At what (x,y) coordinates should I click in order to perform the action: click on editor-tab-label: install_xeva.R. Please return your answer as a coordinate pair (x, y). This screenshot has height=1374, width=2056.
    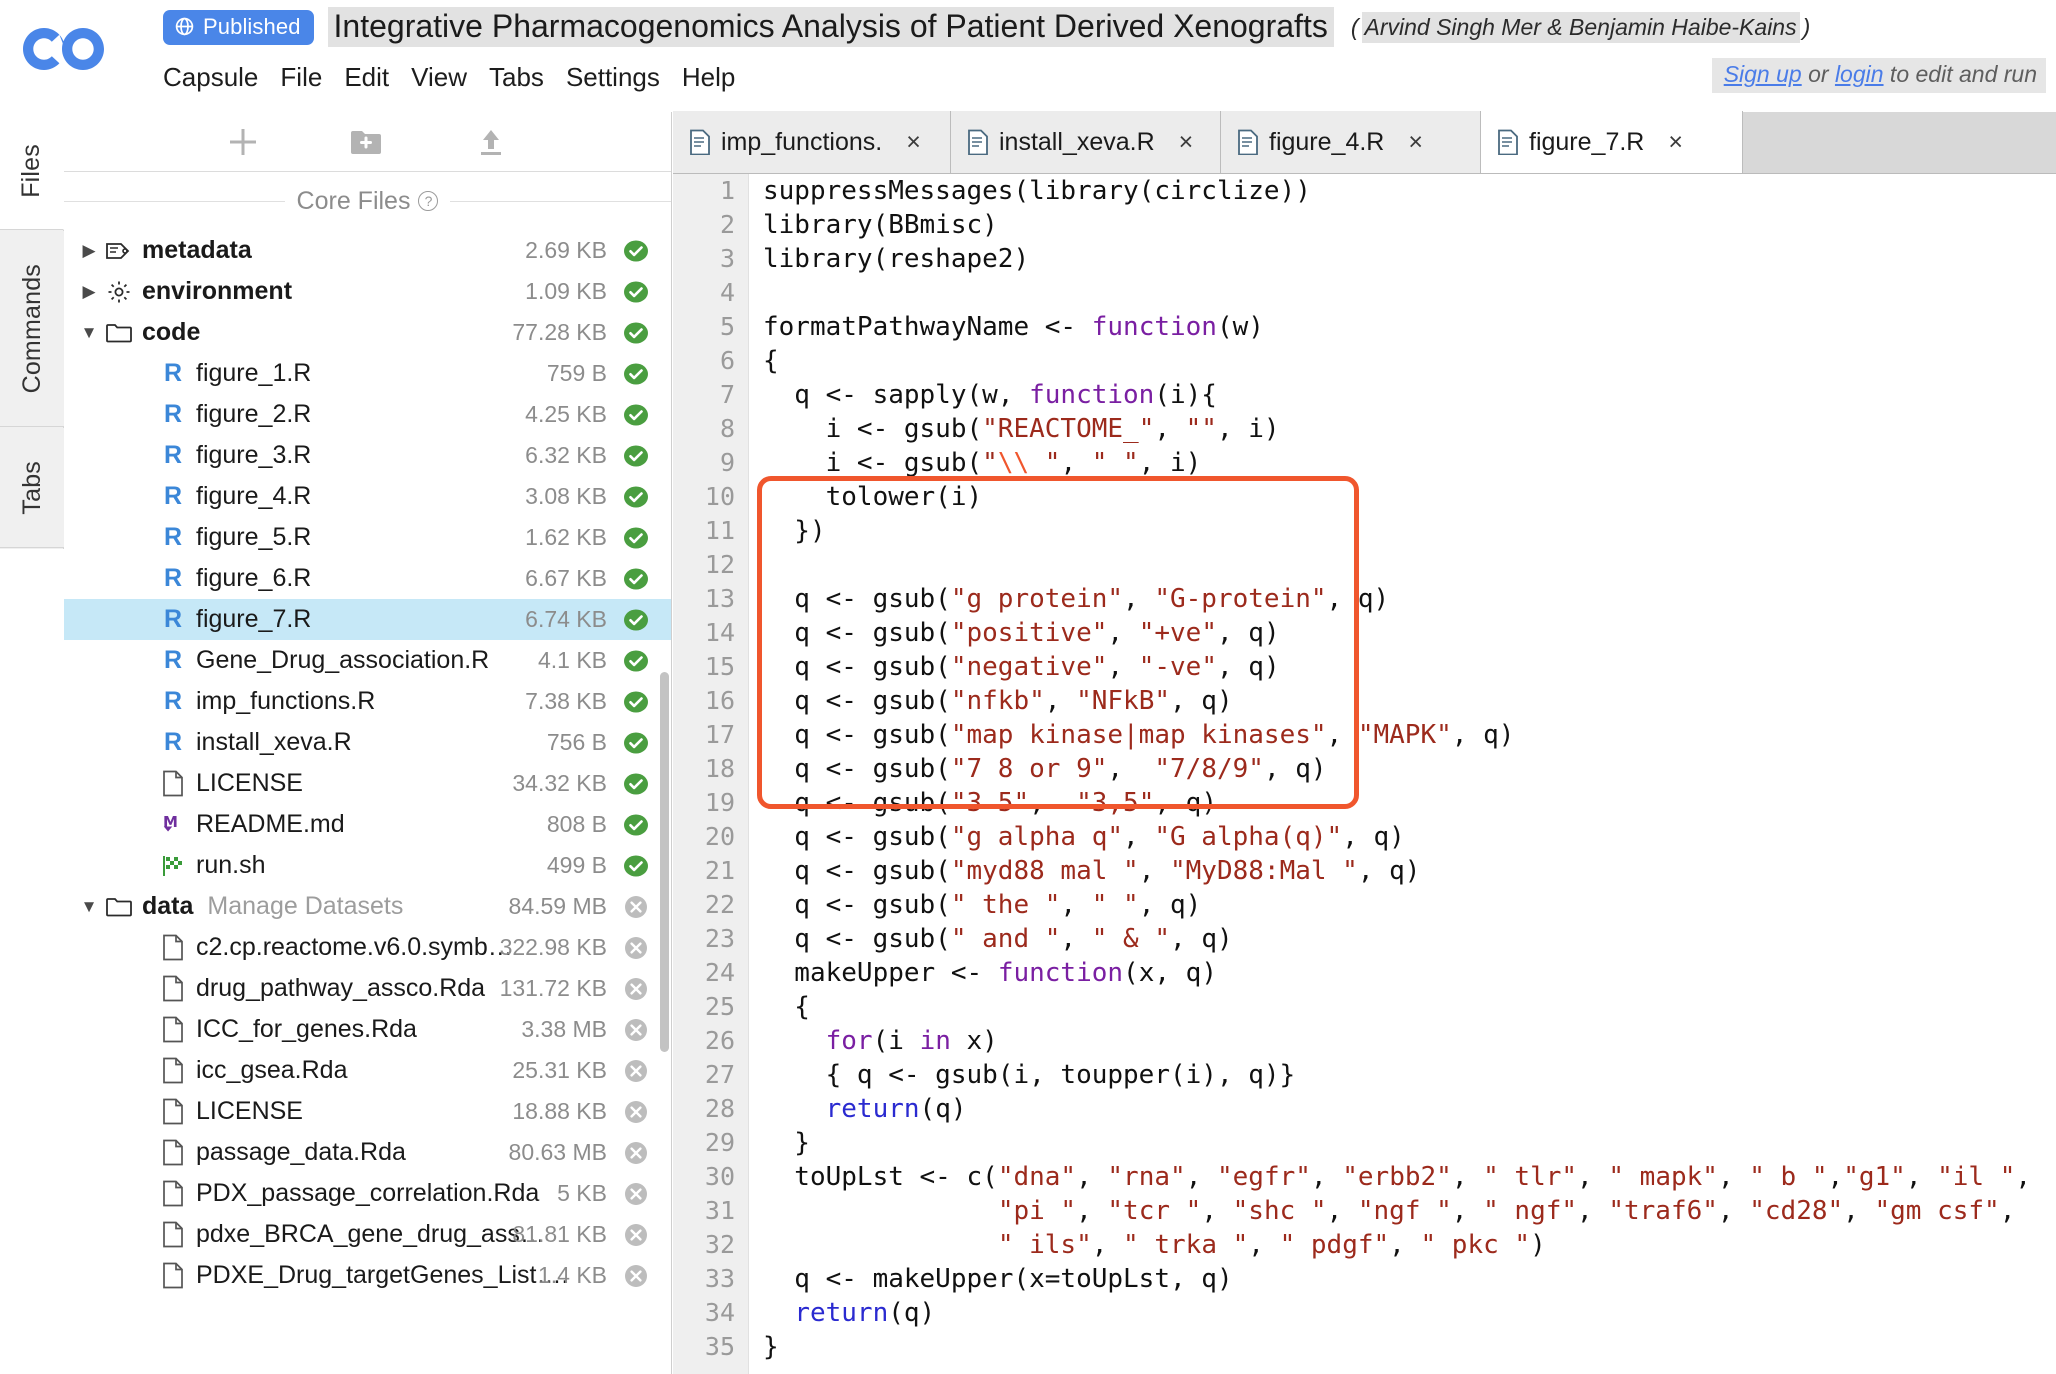
    Looking at the image, I should click on (1077, 141).